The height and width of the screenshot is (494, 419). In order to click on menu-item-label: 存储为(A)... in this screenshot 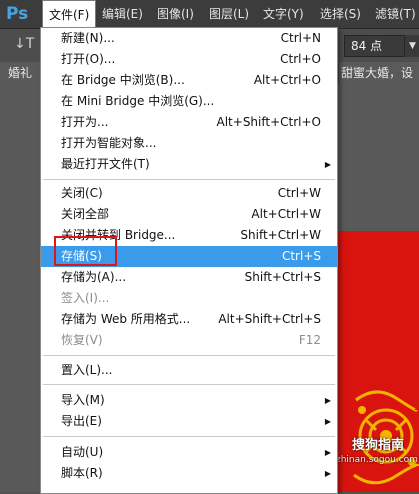, I will do `click(94, 277)`.